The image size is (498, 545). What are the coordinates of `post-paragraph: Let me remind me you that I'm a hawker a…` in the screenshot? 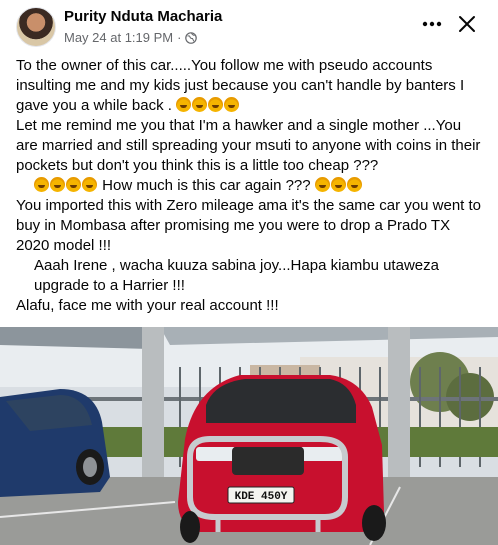 It's located at (251, 146).